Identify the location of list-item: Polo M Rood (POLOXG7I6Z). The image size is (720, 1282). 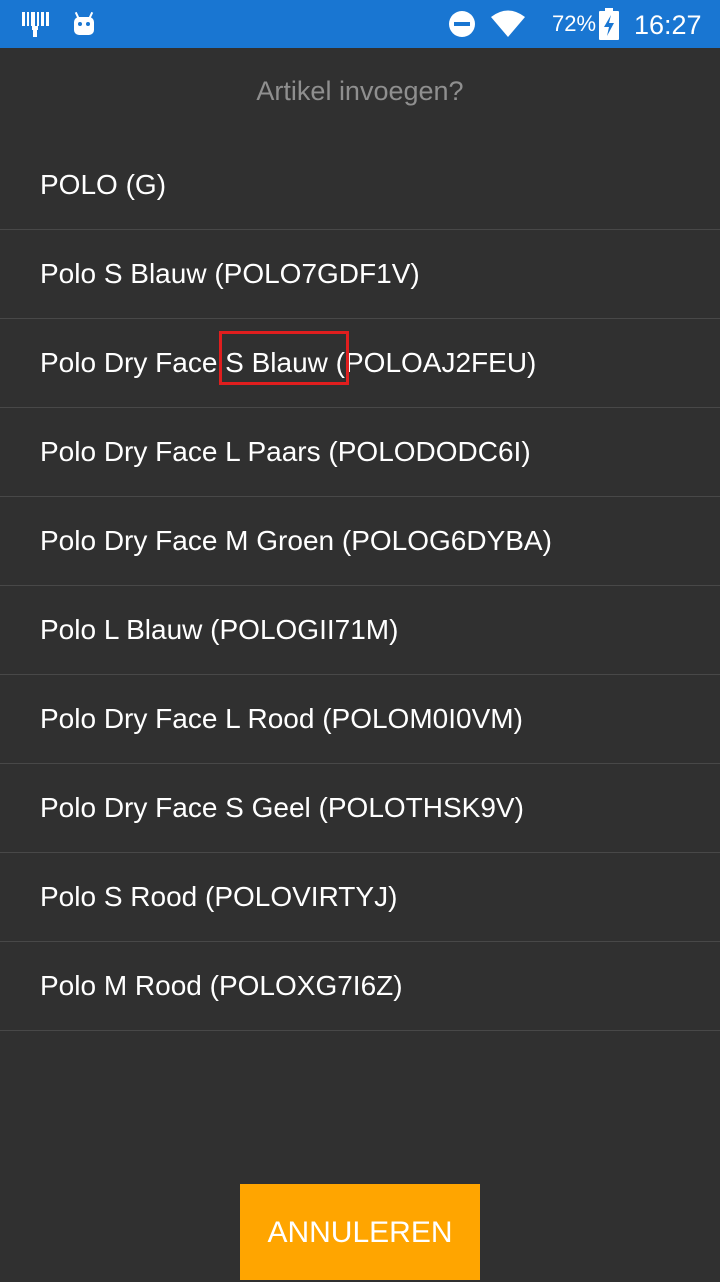
(360, 986).